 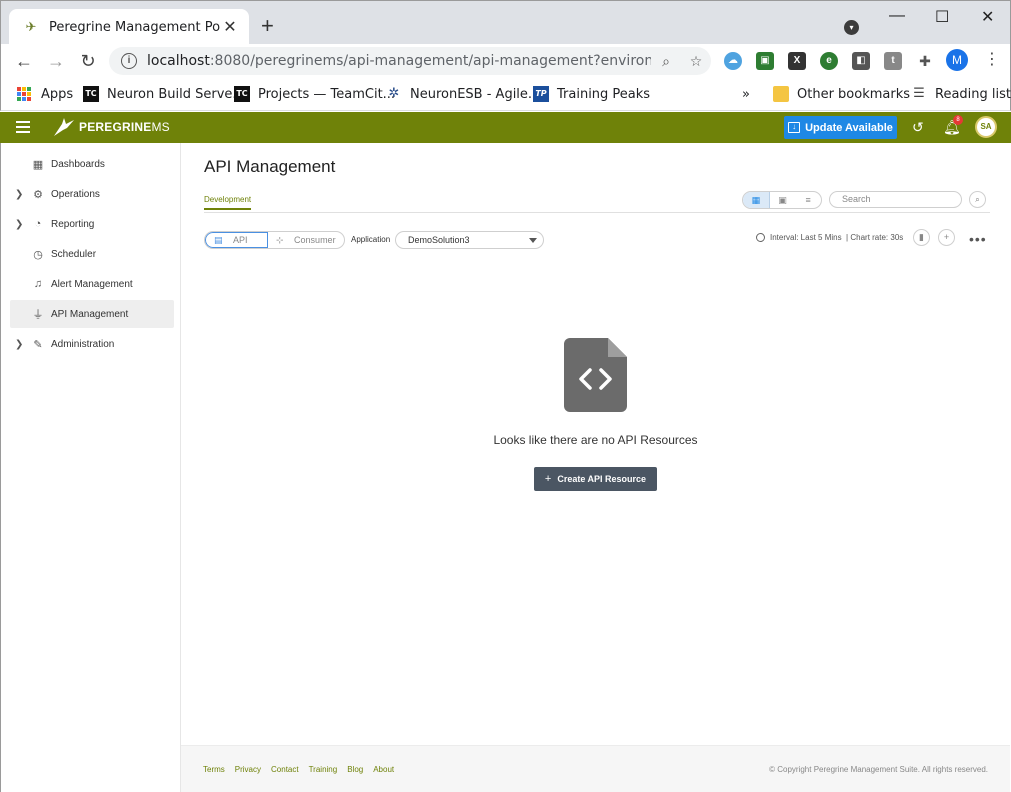 What do you see at coordinates (595, 479) in the screenshot?
I see `create-api-resource-button: + Create API Resource` at bounding box center [595, 479].